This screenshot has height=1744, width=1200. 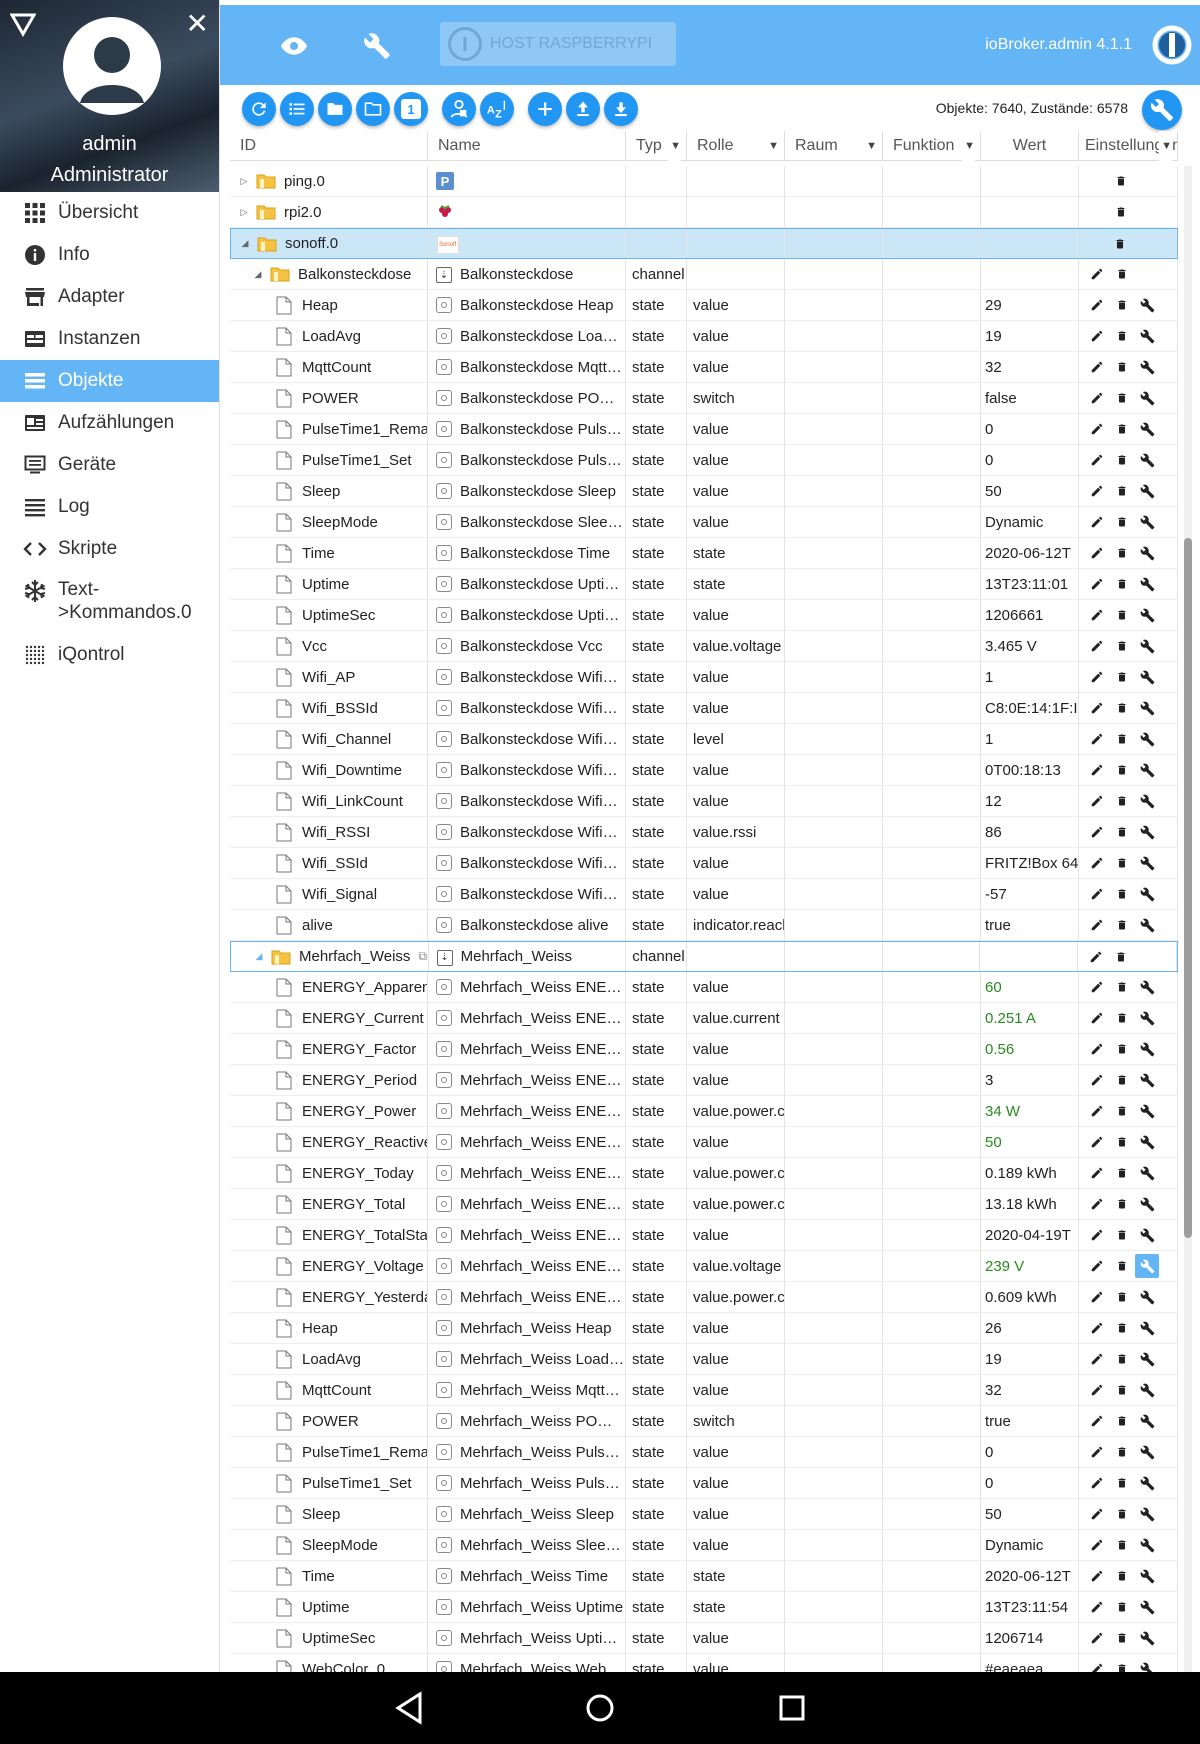 What do you see at coordinates (1030, 1328) in the screenshot?
I see `value-cell: 26` at bounding box center [1030, 1328].